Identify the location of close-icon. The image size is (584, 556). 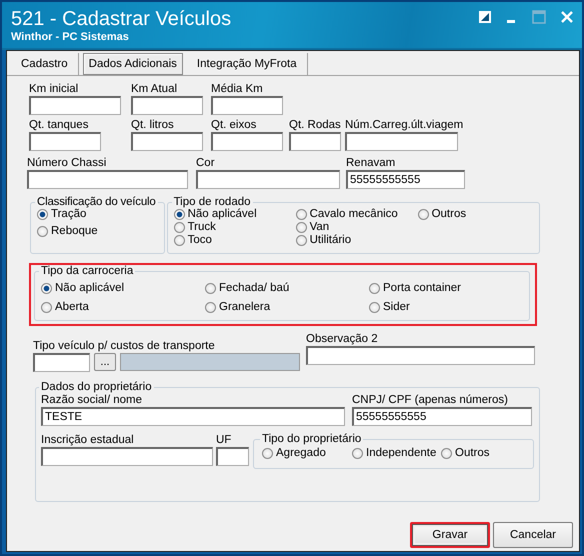
(567, 17).